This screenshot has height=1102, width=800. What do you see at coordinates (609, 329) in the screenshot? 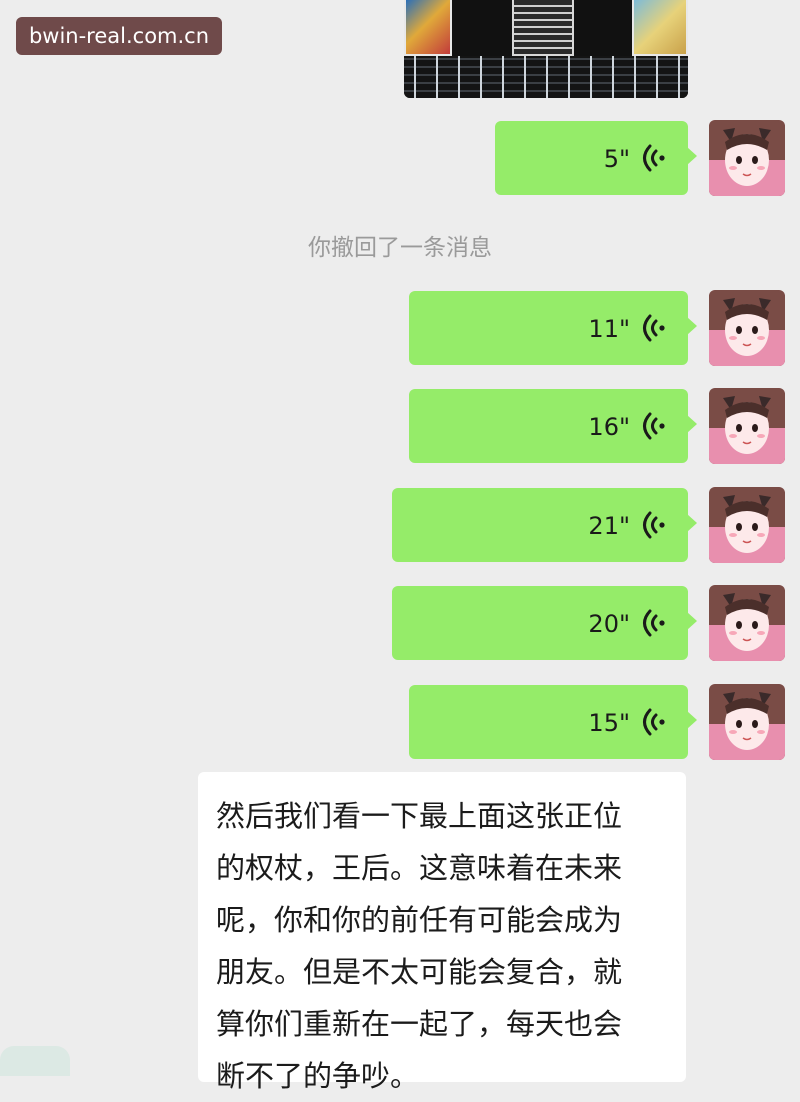
I see `voice-duration: 11"` at bounding box center [609, 329].